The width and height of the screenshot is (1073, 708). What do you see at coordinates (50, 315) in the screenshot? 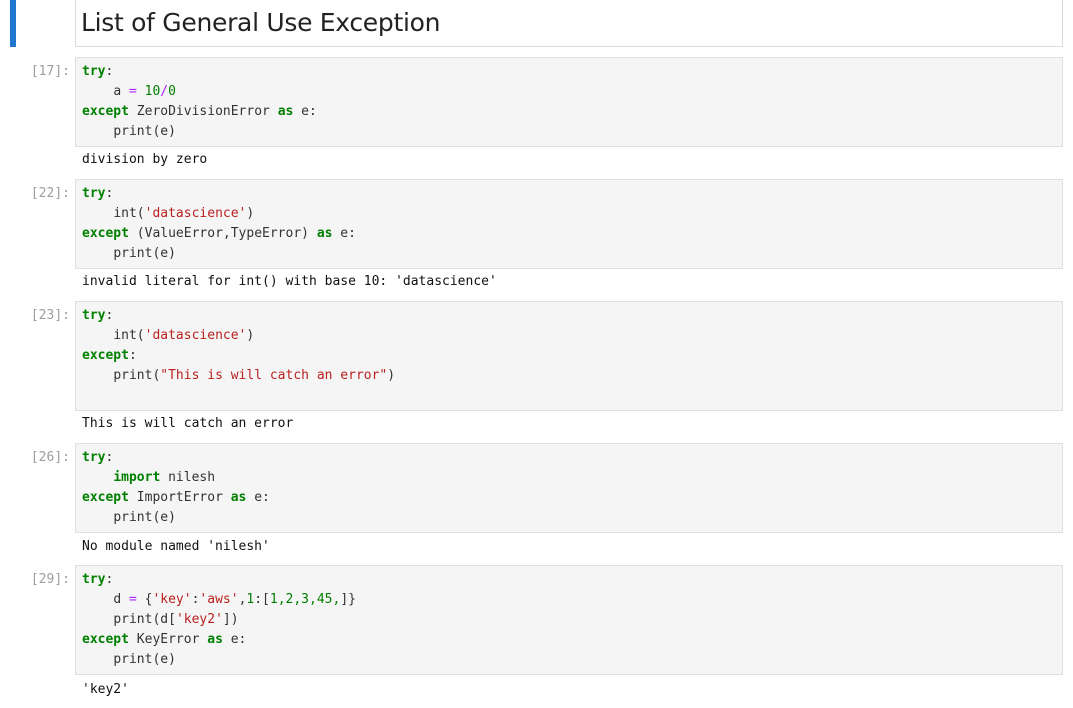
I see `cell-prompt: [23]:` at bounding box center [50, 315].